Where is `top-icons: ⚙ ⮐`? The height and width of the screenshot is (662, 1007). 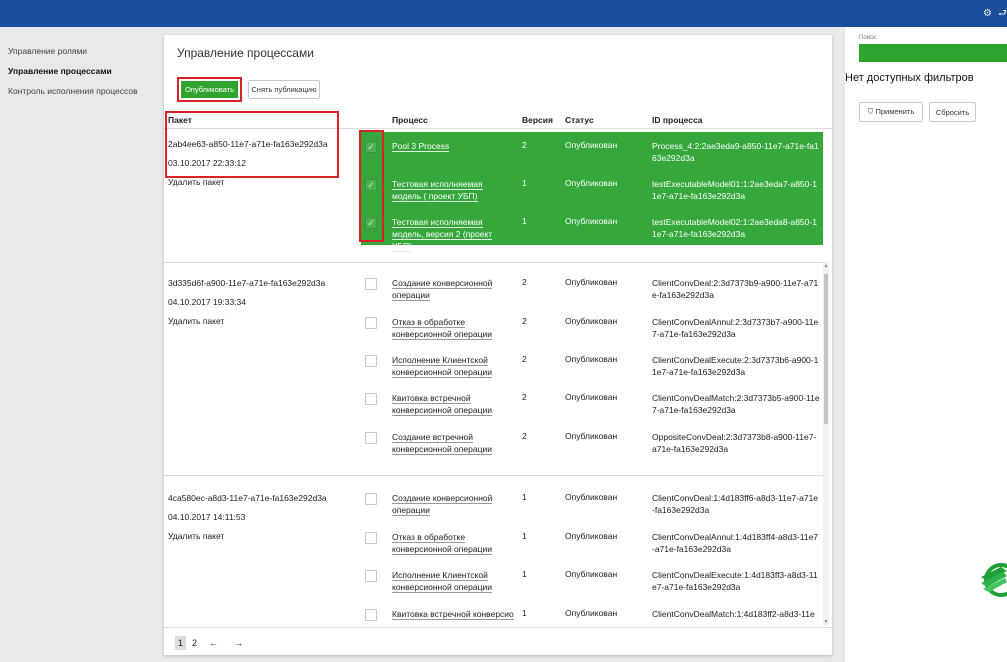
top-icons: ⚙ ⮐ is located at coordinates (992, 14).